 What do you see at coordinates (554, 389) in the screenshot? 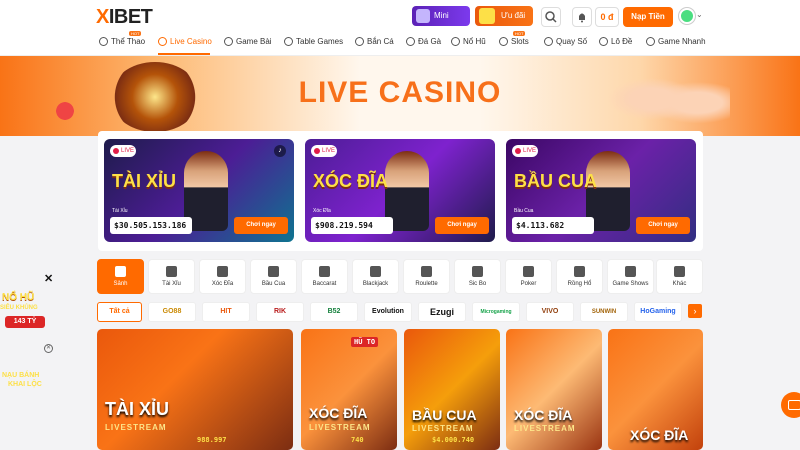
I see `game-tile-xoc-dia-2: XÓC ĐĨA LIVESTREAM` at bounding box center [554, 389].